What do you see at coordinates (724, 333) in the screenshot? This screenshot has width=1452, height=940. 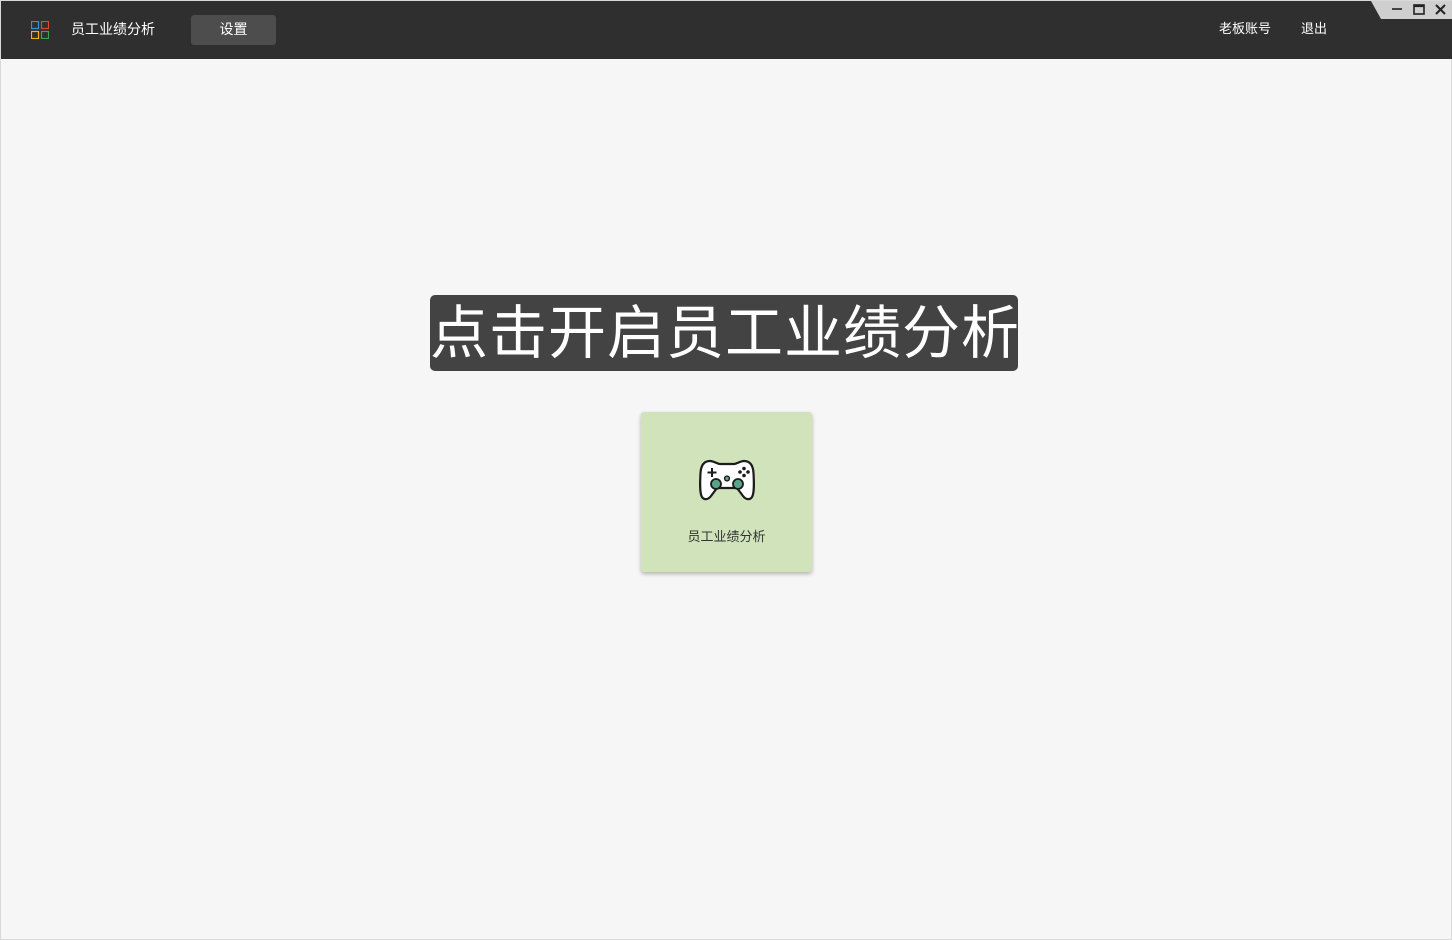 I see `start-analysis-banner: 点击开启员工业绩分析` at bounding box center [724, 333].